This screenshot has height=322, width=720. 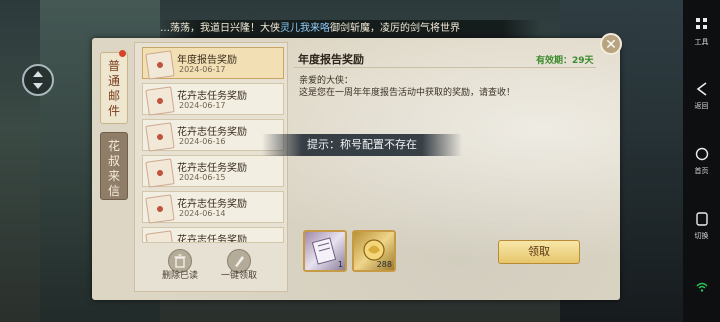 I want to click on mail-list-item: 花卉志任务奖励 2024-06-17, so click(x=213, y=99).